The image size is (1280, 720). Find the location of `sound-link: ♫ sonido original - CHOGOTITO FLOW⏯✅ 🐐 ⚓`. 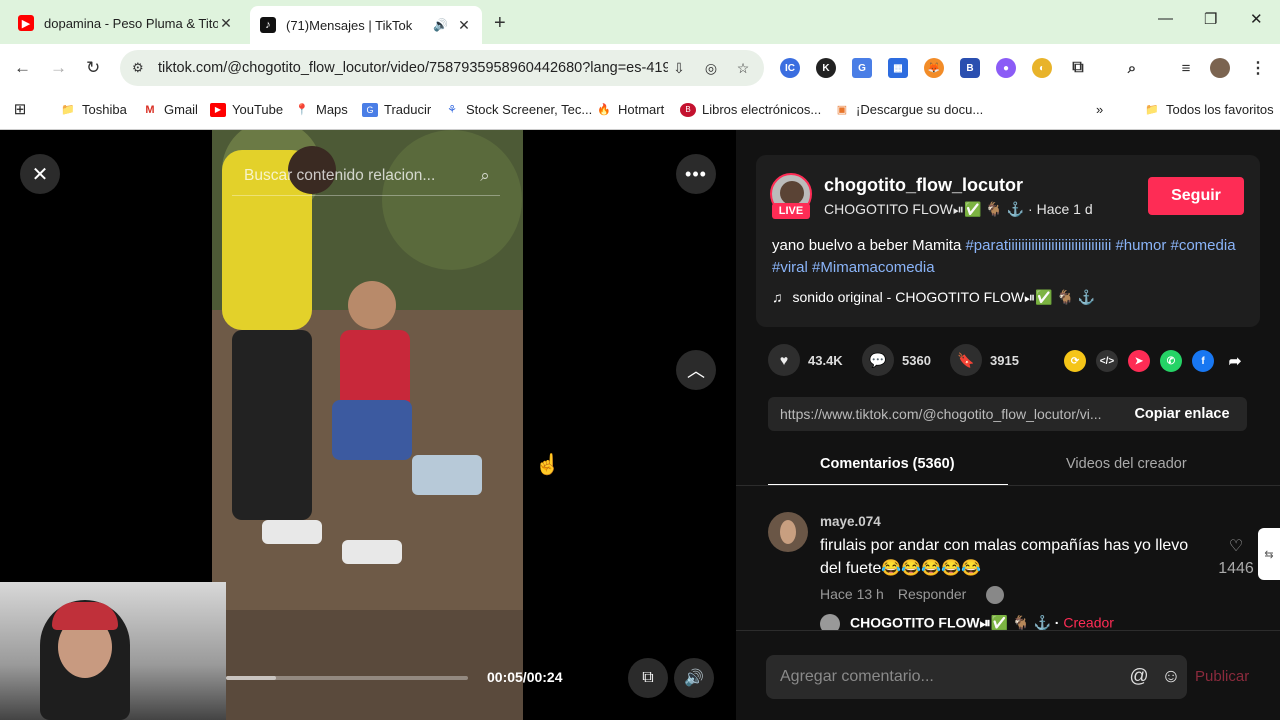

sound-link: ♫ sonido original - CHOGOTITO FLOW⏯✅ 🐐 ⚓ is located at coordinates (933, 297).